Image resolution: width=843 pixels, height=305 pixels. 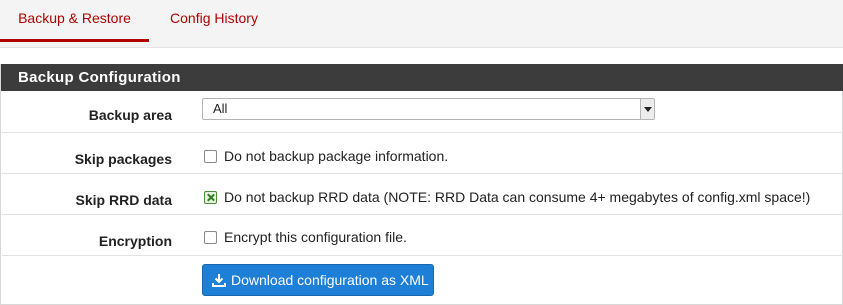 I want to click on skip-packages-checkbox, so click(x=210, y=156).